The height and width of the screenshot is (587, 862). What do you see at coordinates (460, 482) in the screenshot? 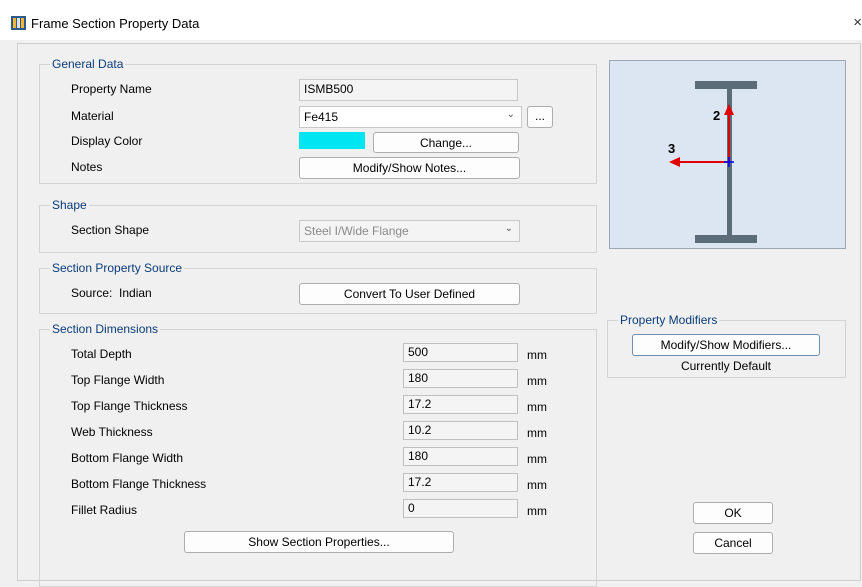
I see `bottom-flange-thickness-input: 17.2` at bounding box center [460, 482].